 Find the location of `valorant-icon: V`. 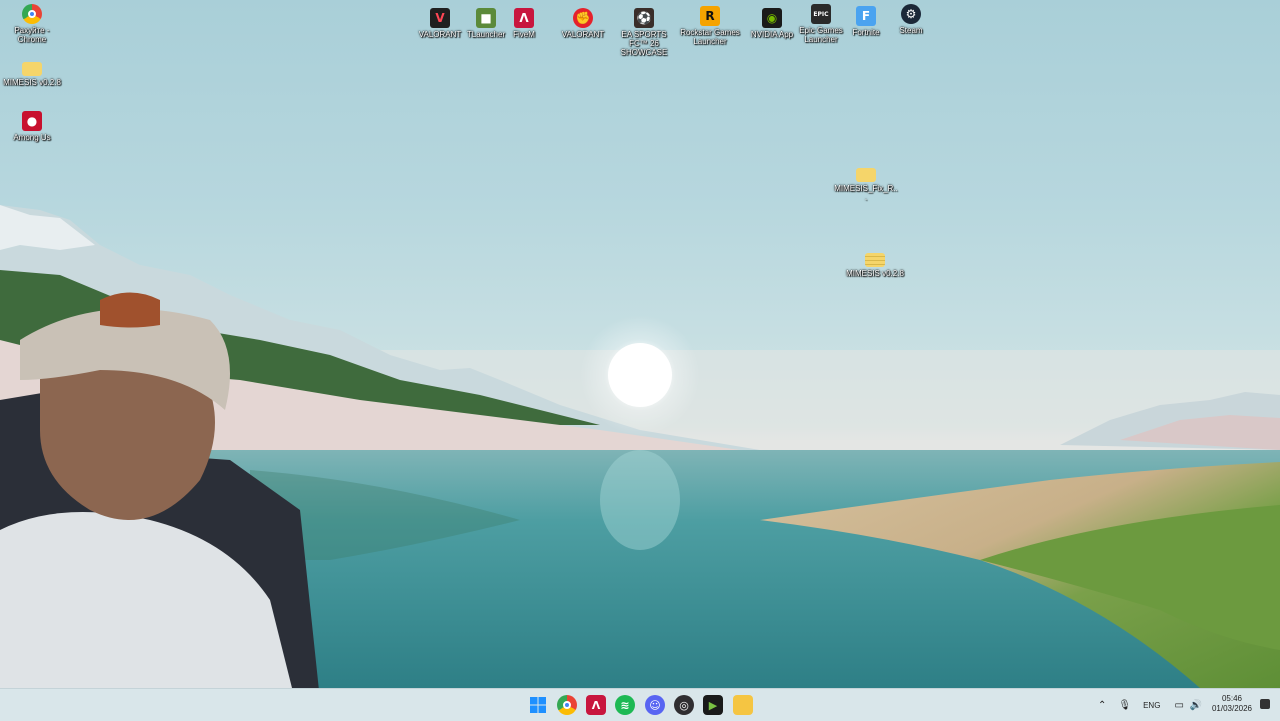

valorant-icon: V is located at coordinates (440, 18).